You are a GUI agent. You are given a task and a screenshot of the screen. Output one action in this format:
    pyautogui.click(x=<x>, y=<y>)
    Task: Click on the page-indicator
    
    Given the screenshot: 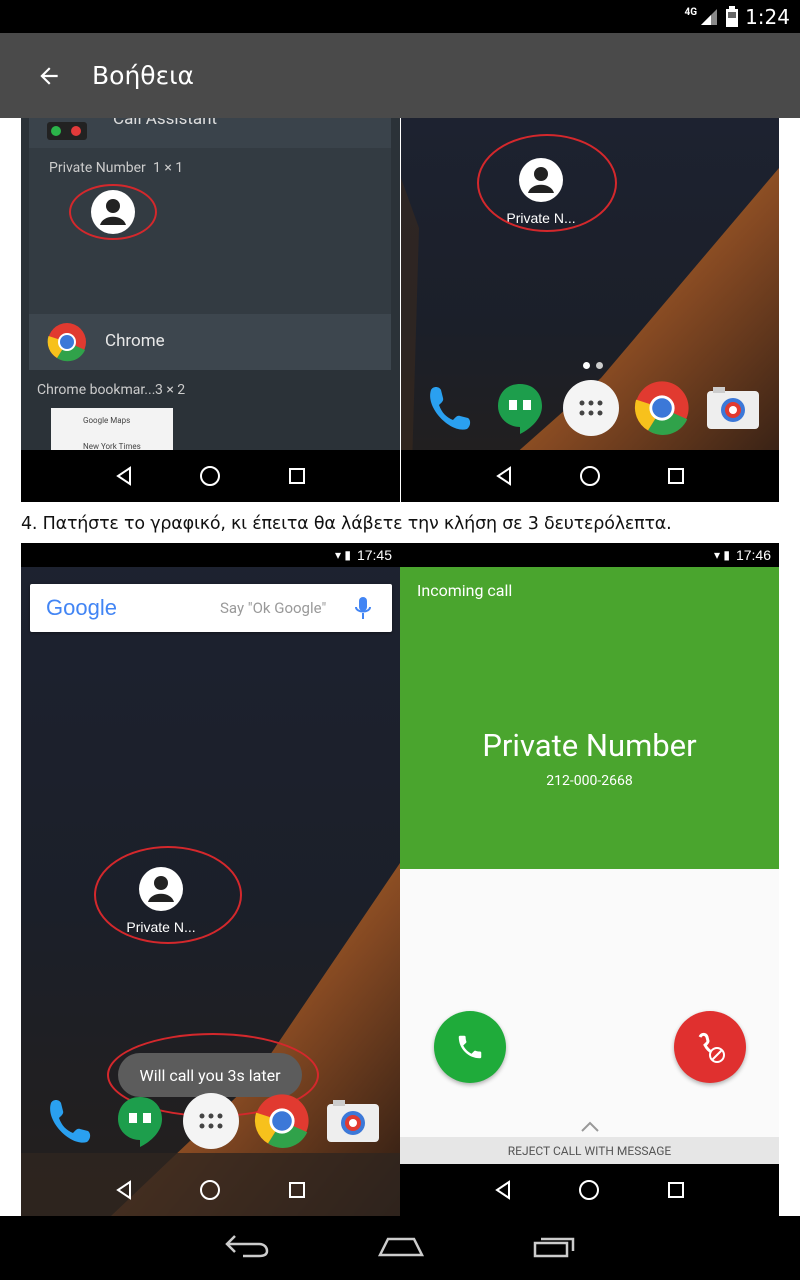 What is the action you would take?
    pyautogui.click(x=593, y=363)
    